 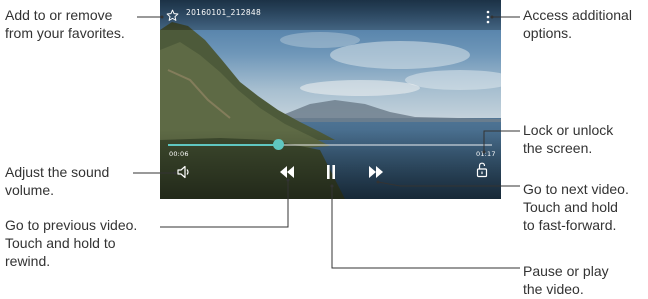 What do you see at coordinates (287, 172) in the screenshot?
I see `rewind-icon` at bounding box center [287, 172].